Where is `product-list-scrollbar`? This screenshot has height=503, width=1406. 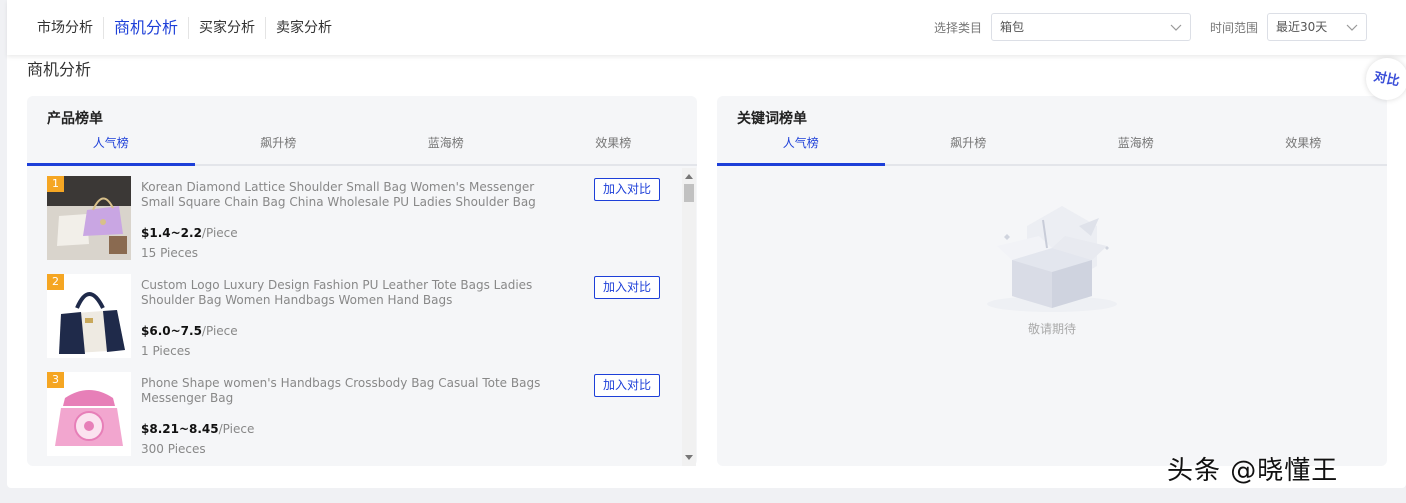 product-list-scrollbar is located at coordinates (689, 317).